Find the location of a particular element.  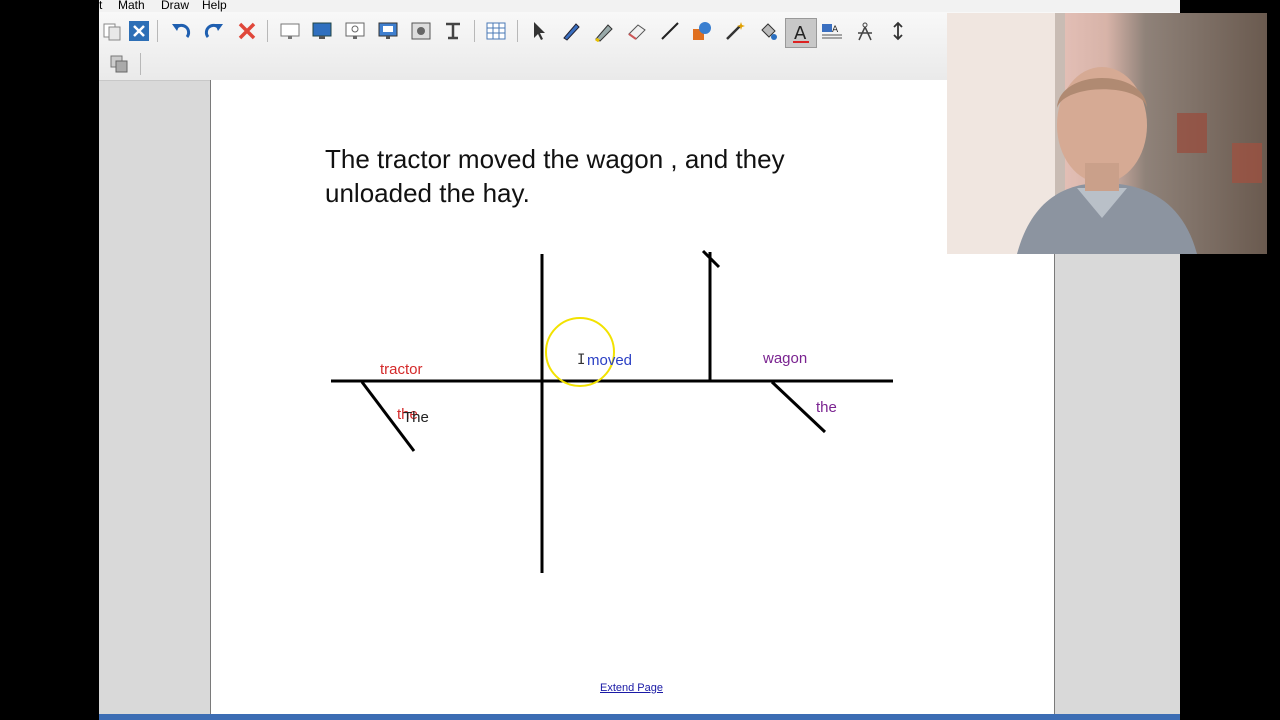

status-bar is located at coordinates (639, 717).